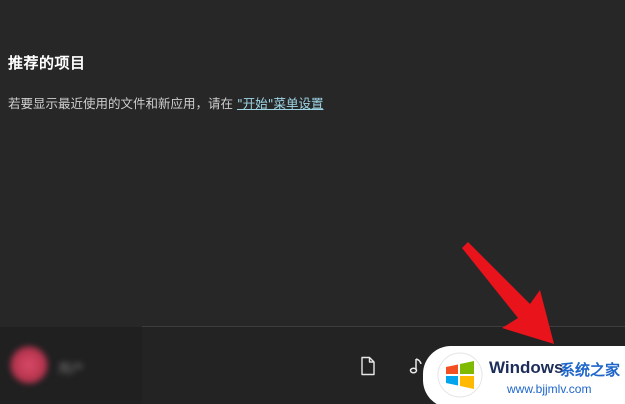 The width and height of the screenshot is (625, 404). What do you see at coordinates (122, 103) in the screenshot?
I see `recommended-message-text: 若要显示最近使用的文件和新应用，请在` at bounding box center [122, 103].